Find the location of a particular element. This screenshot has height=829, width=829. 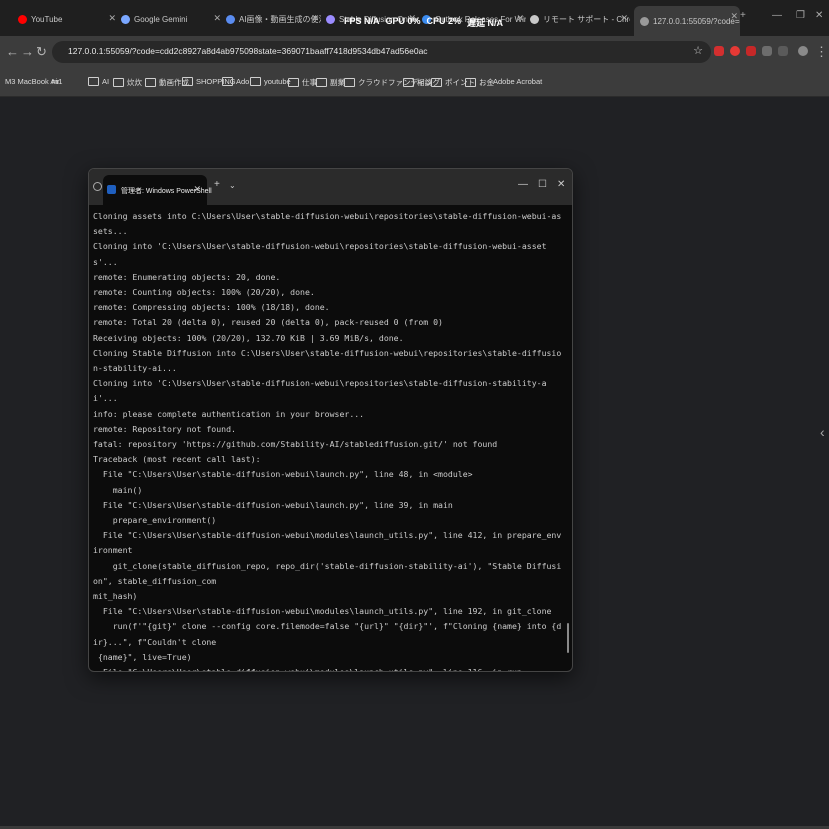

bookmark-item: お金 is located at coordinates (479, 82).